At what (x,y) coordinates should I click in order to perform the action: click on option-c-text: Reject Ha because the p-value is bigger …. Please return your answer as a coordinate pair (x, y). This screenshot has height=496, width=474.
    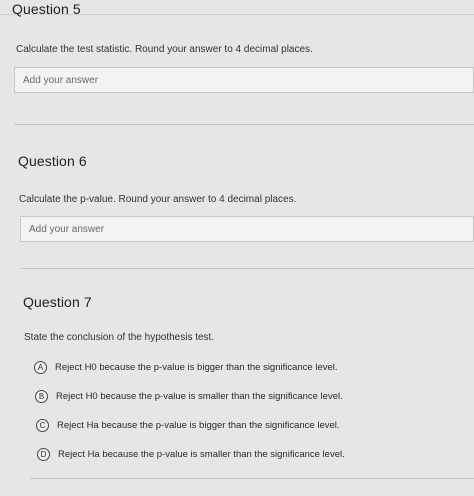
    Looking at the image, I should click on (198, 425).